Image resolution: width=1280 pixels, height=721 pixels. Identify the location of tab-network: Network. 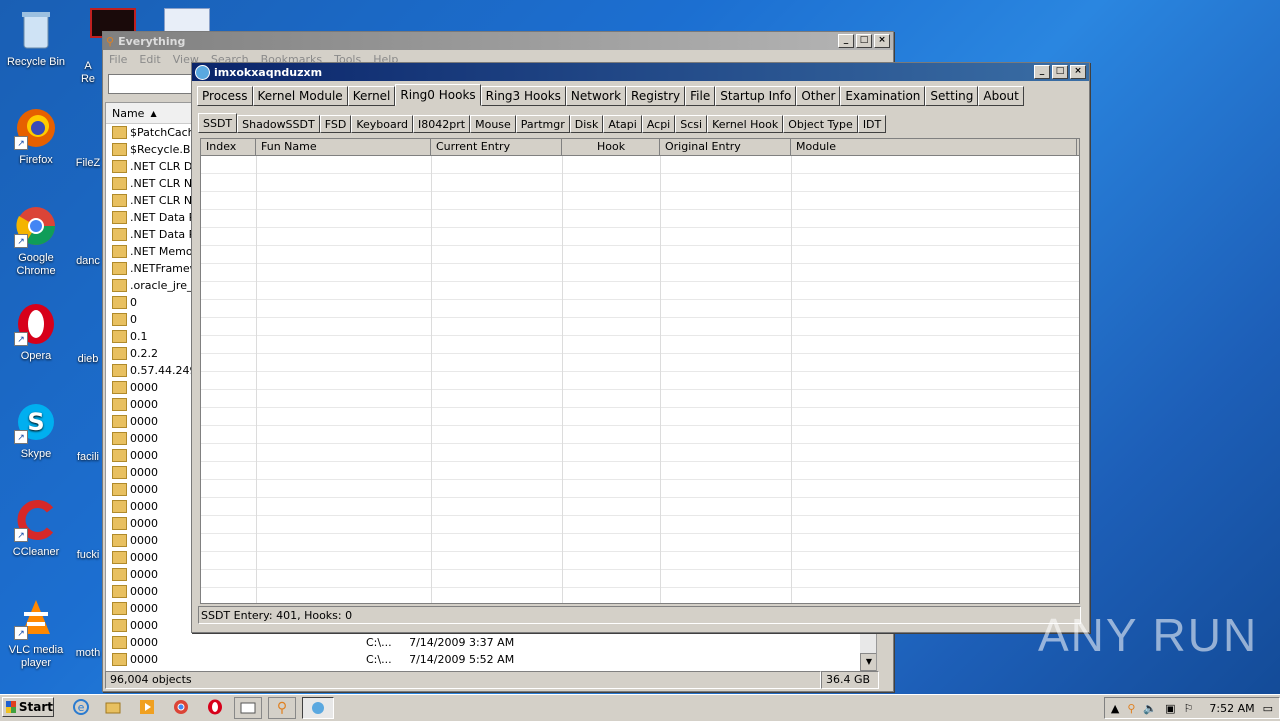
(596, 96).